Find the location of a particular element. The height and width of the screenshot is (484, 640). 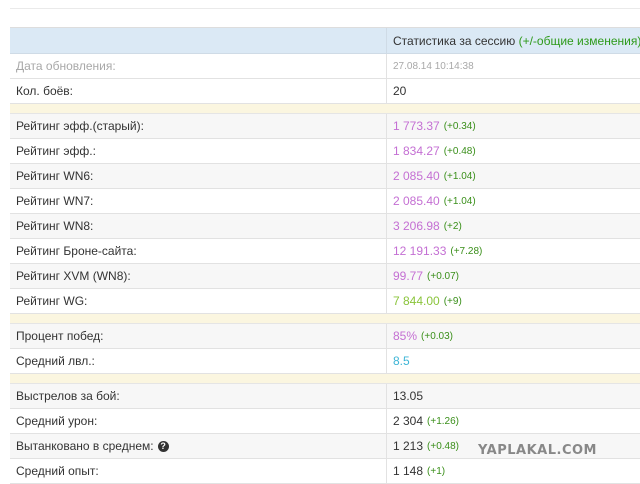

row-label: Средний опыт: is located at coordinates (198, 471).